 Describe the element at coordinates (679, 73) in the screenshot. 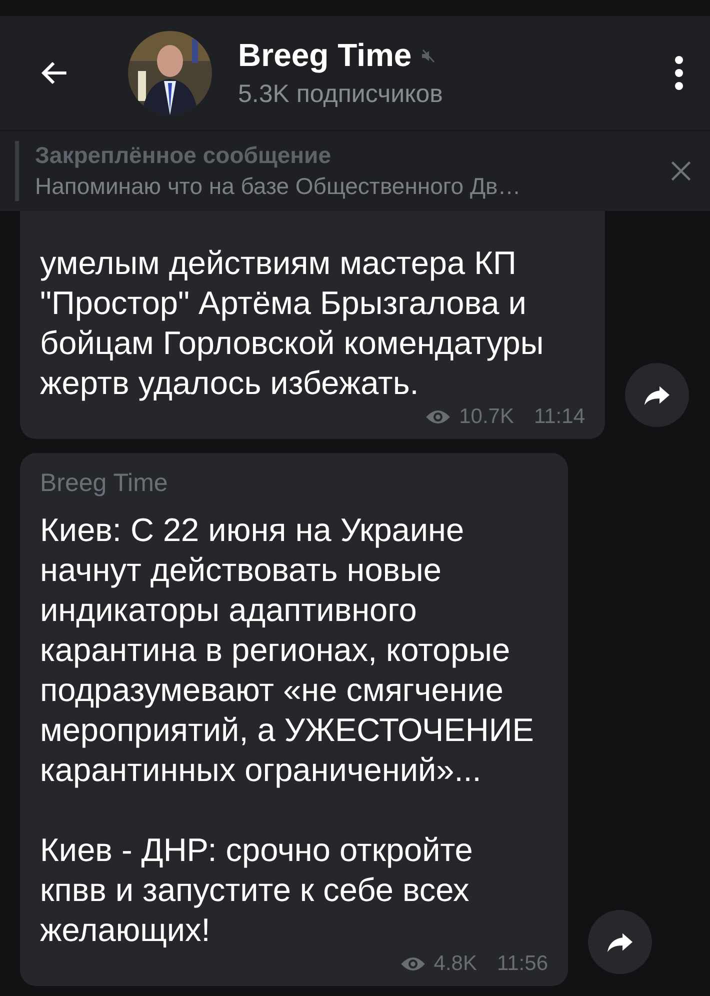

I see `more-options-icon` at that location.